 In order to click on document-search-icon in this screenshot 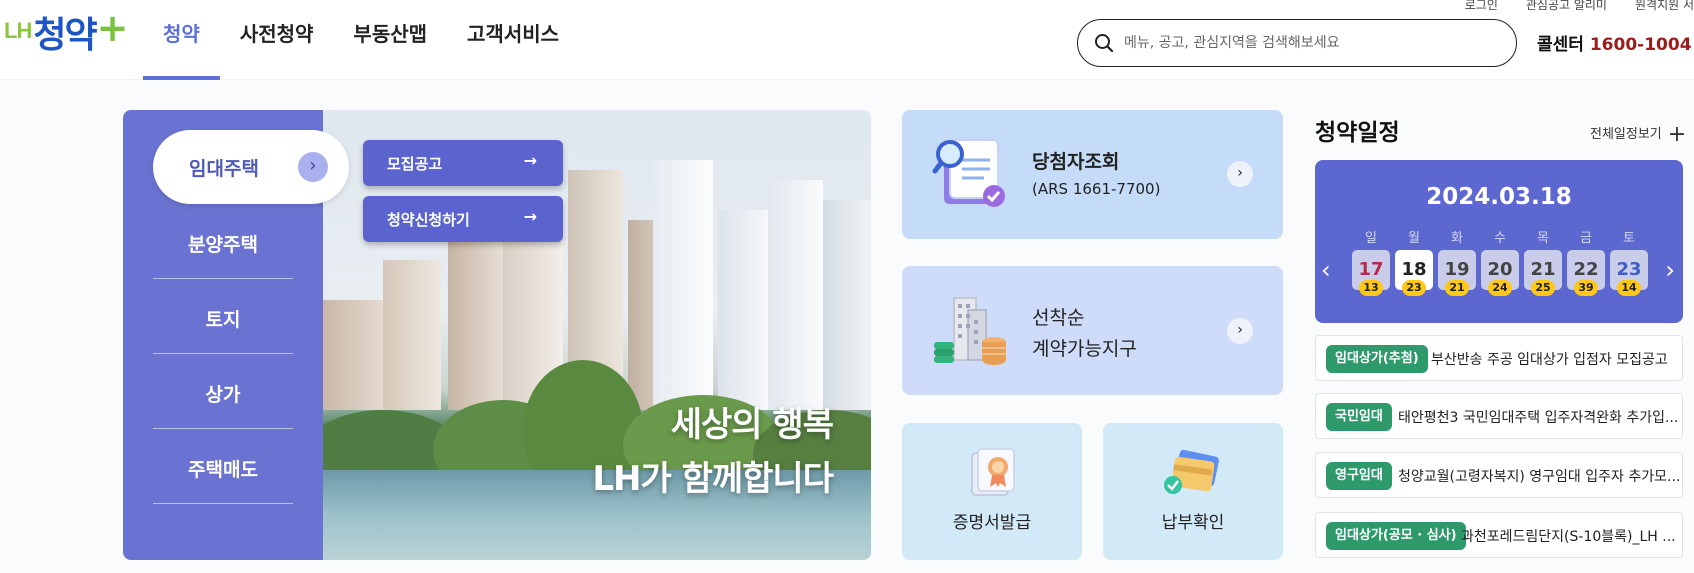, I will do `click(968, 173)`.